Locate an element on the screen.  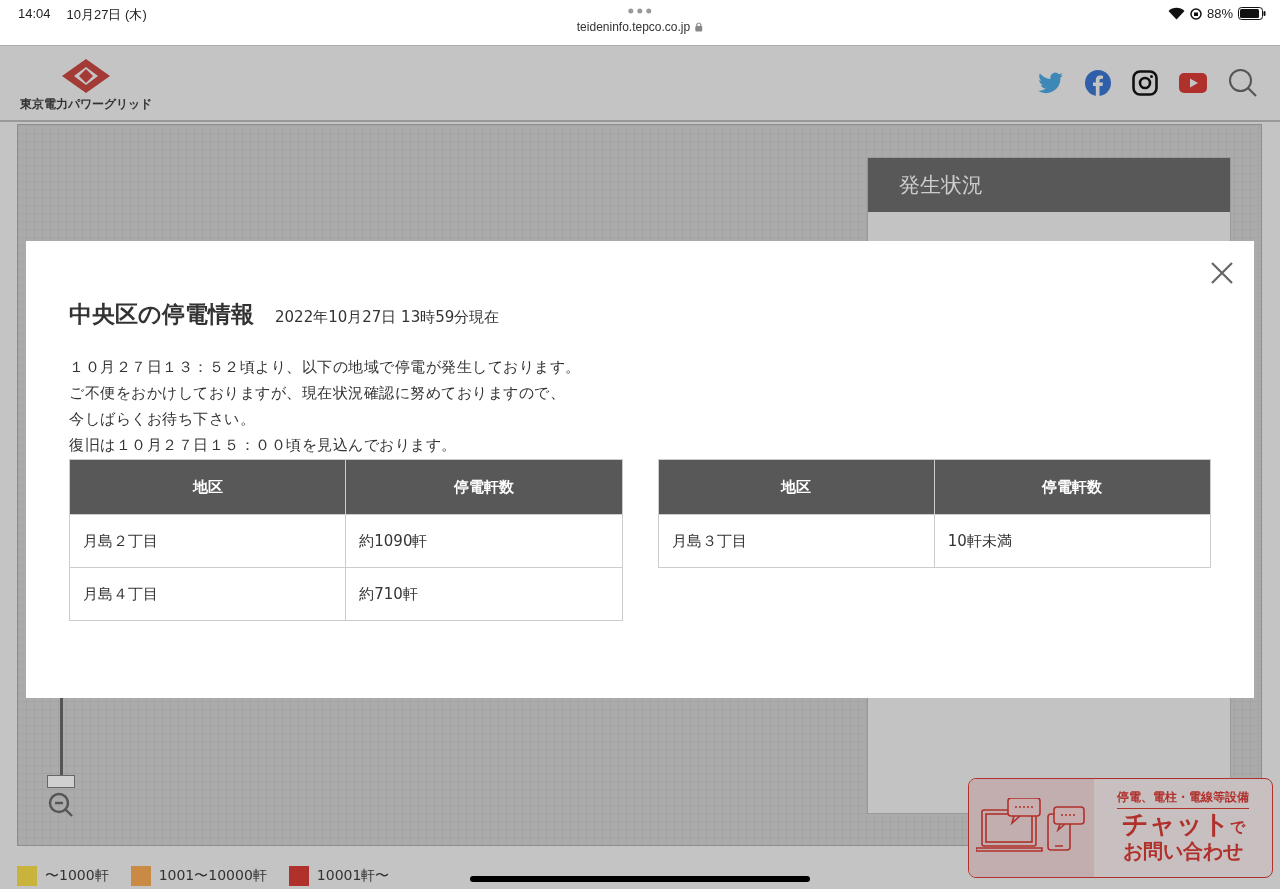
modal-timestamp: 2022年10月27日 13時59分現在 is located at coordinates (387, 317).